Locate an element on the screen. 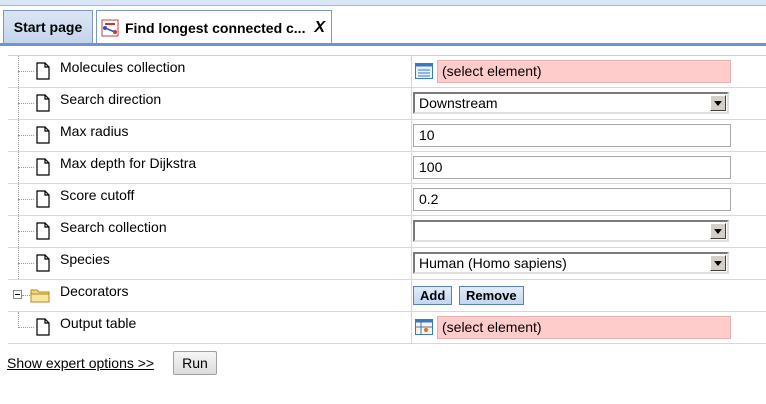  row-output-table: Output table (select element) is located at coordinates (387, 328).